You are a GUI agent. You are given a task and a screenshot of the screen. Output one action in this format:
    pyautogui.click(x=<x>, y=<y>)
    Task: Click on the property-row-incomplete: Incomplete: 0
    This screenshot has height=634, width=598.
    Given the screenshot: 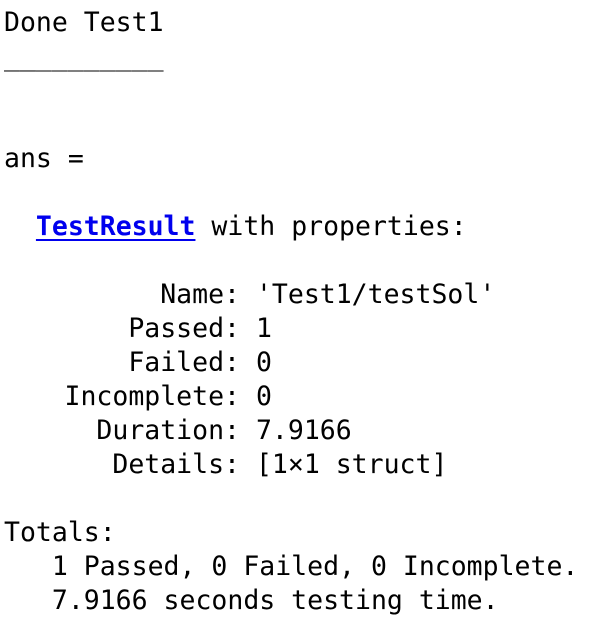 What is the action you would take?
    pyautogui.click(x=138, y=397)
    